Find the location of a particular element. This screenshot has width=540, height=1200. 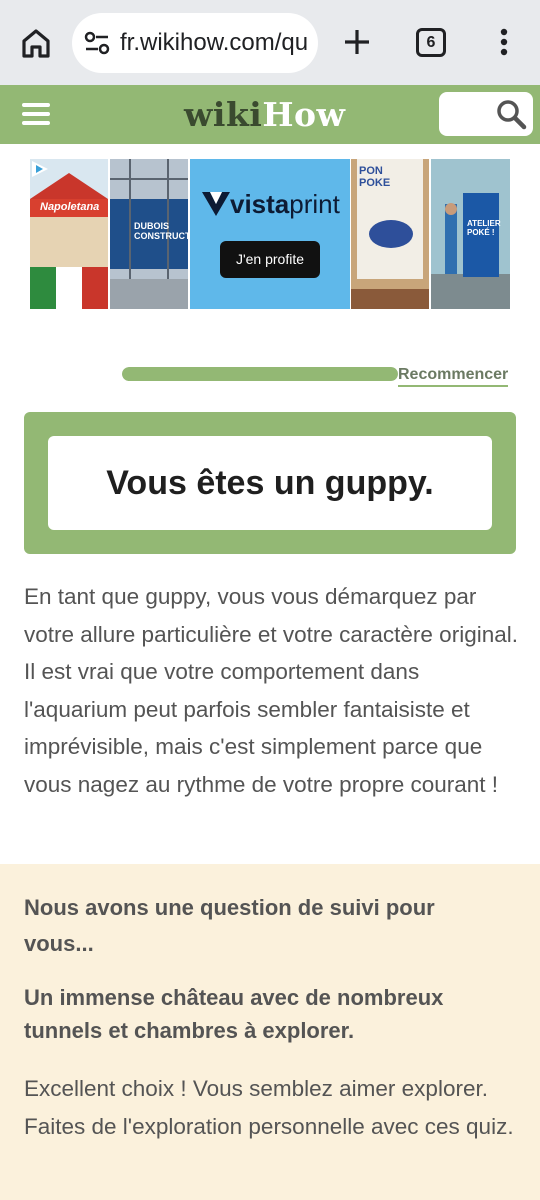

ad-image-construction: DUBOIS CONSTRUCTION is located at coordinates (149, 234).